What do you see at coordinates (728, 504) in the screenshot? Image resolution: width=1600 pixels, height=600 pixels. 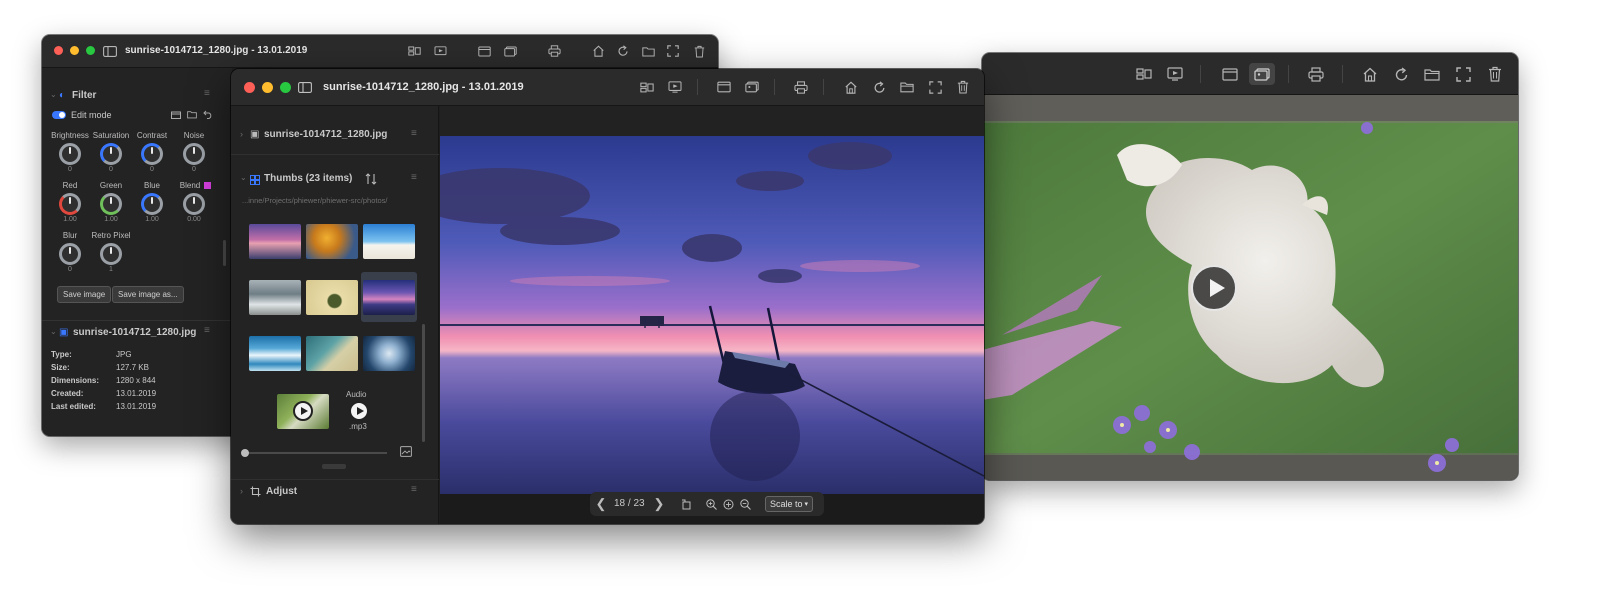 I see `zoom-fit-icon` at bounding box center [728, 504].